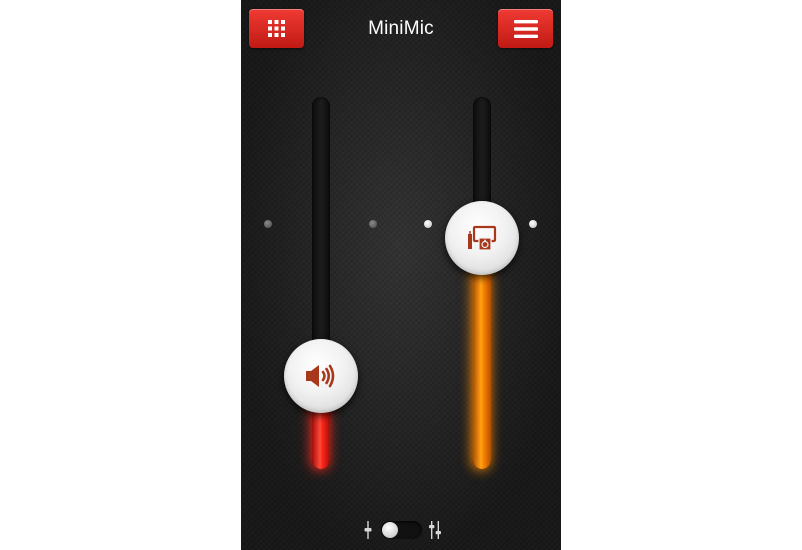  I want to click on single-slider-icon, so click(368, 530).